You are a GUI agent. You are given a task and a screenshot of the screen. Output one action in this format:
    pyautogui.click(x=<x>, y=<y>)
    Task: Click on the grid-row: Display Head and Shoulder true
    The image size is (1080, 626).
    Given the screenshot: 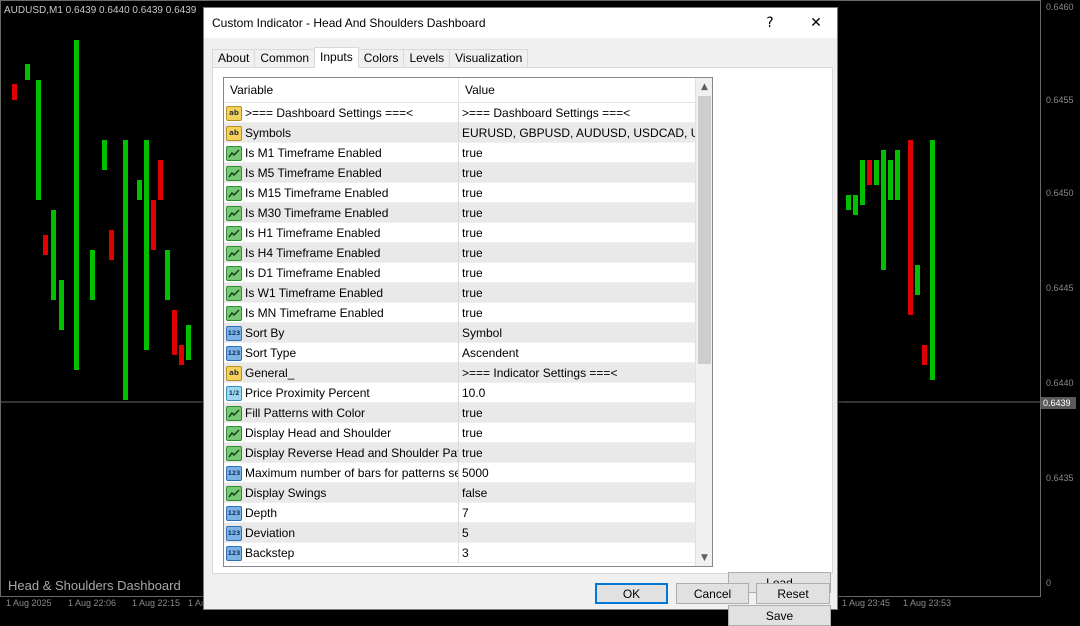 What is the action you would take?
    pyautogui.click(x=459, y=433)
    